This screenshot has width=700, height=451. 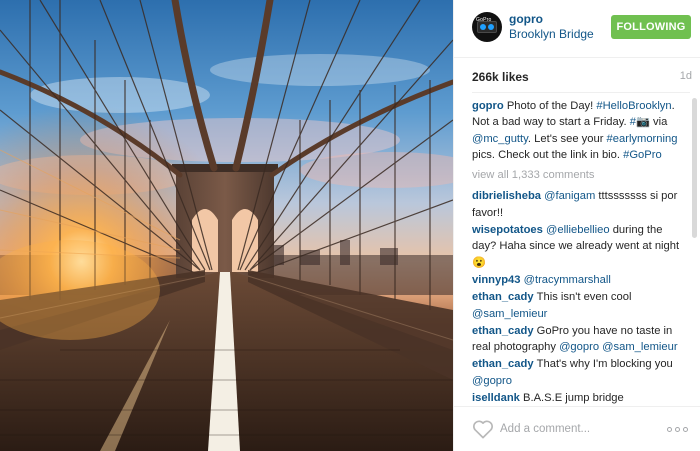 I want to click on comment-link: @elliebellieo, so click(x=578, y=230).